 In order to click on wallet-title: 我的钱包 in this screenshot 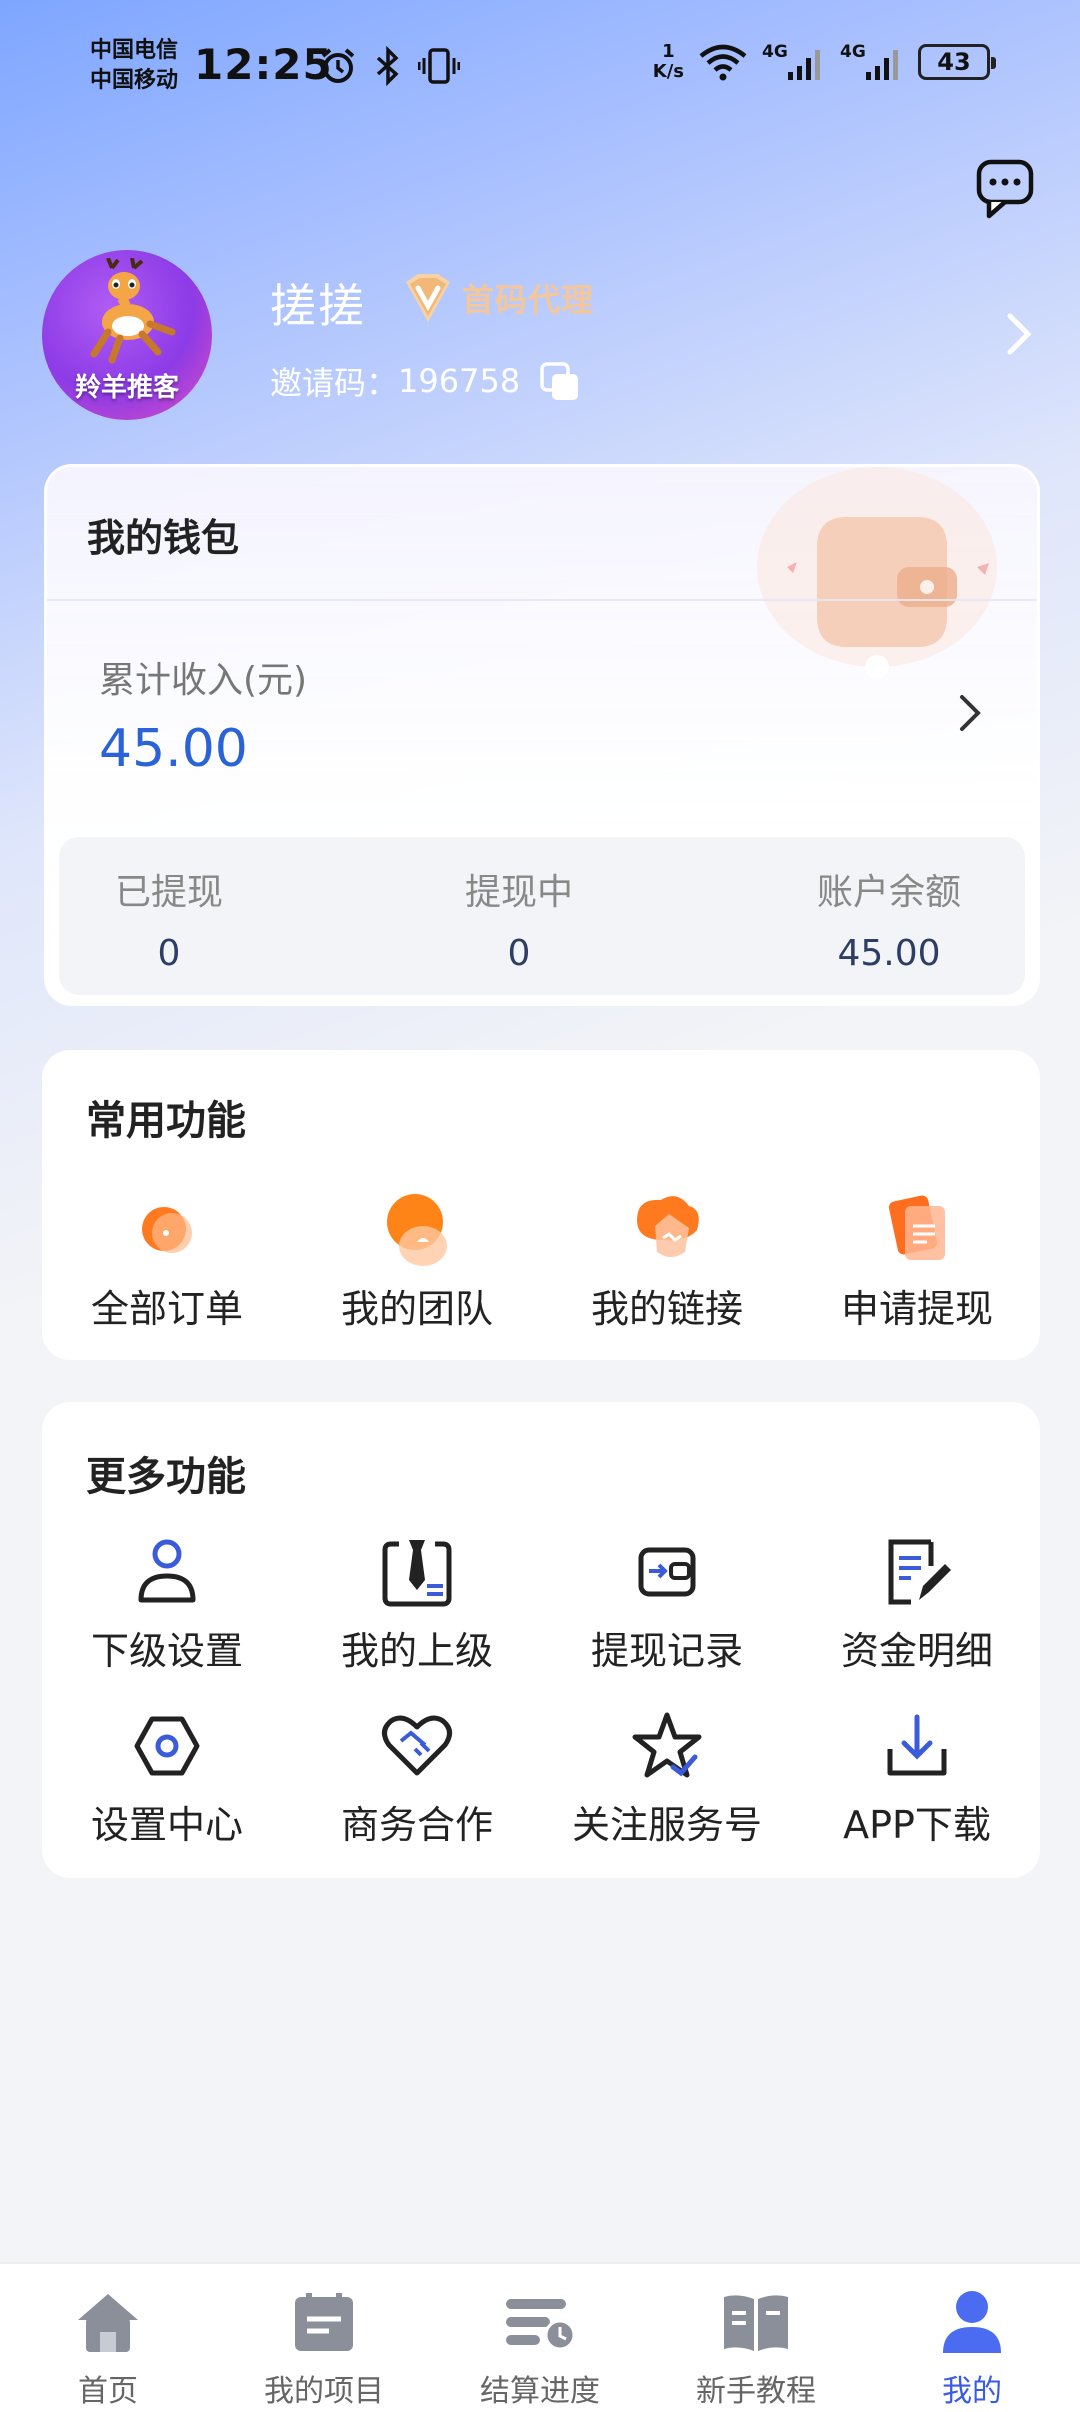, I will do `click(163, 538)`.